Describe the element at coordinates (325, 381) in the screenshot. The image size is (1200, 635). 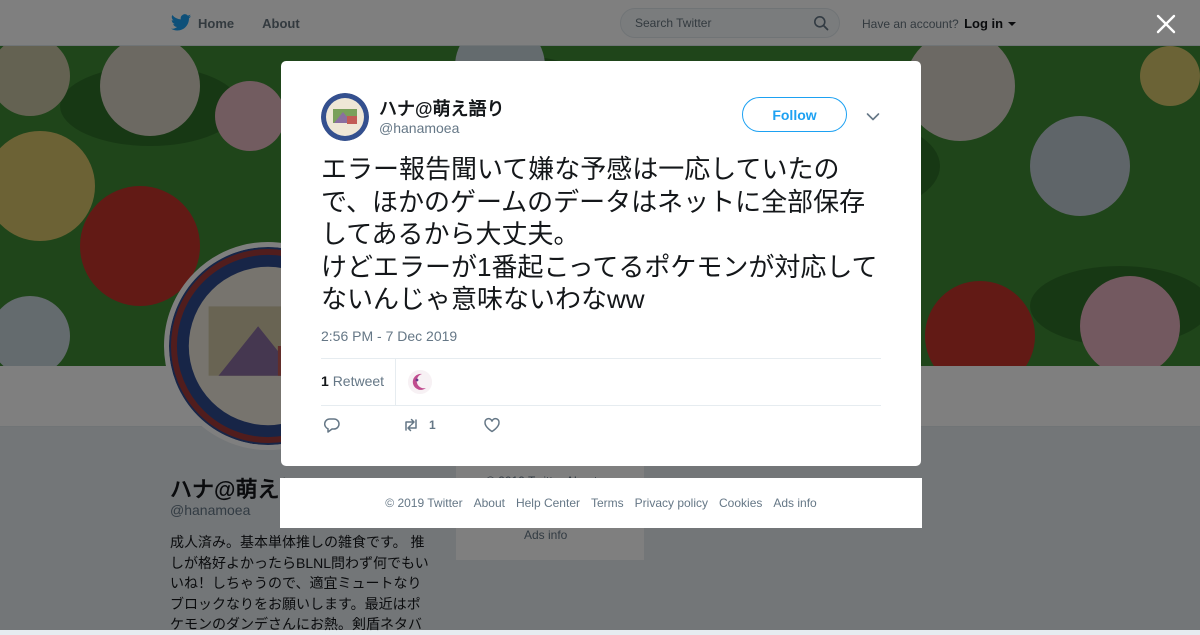
I see `retweet-count: 1` at that location.